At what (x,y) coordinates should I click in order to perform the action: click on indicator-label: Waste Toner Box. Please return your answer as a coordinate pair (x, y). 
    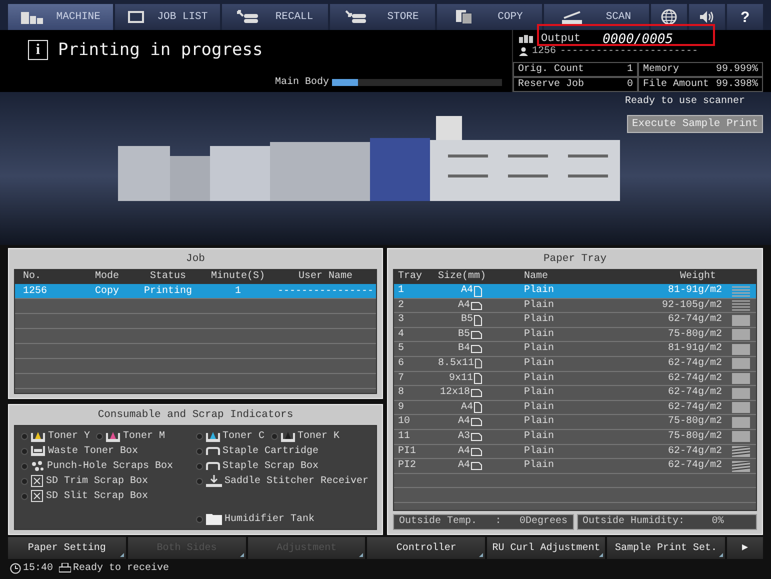
    Looking at the image, I should click on (93, 451).